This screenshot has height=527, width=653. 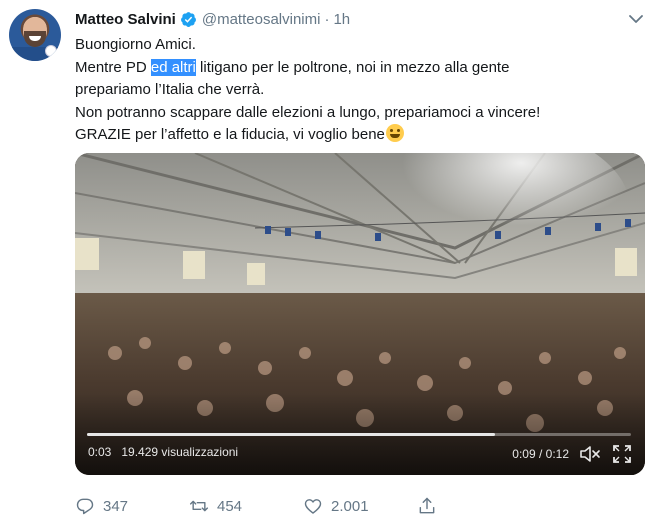 What do you see at coordinates (125, 19) in the screenshot?
I see `author-name: Matteo Salvini` at bounding box center [125, 19].